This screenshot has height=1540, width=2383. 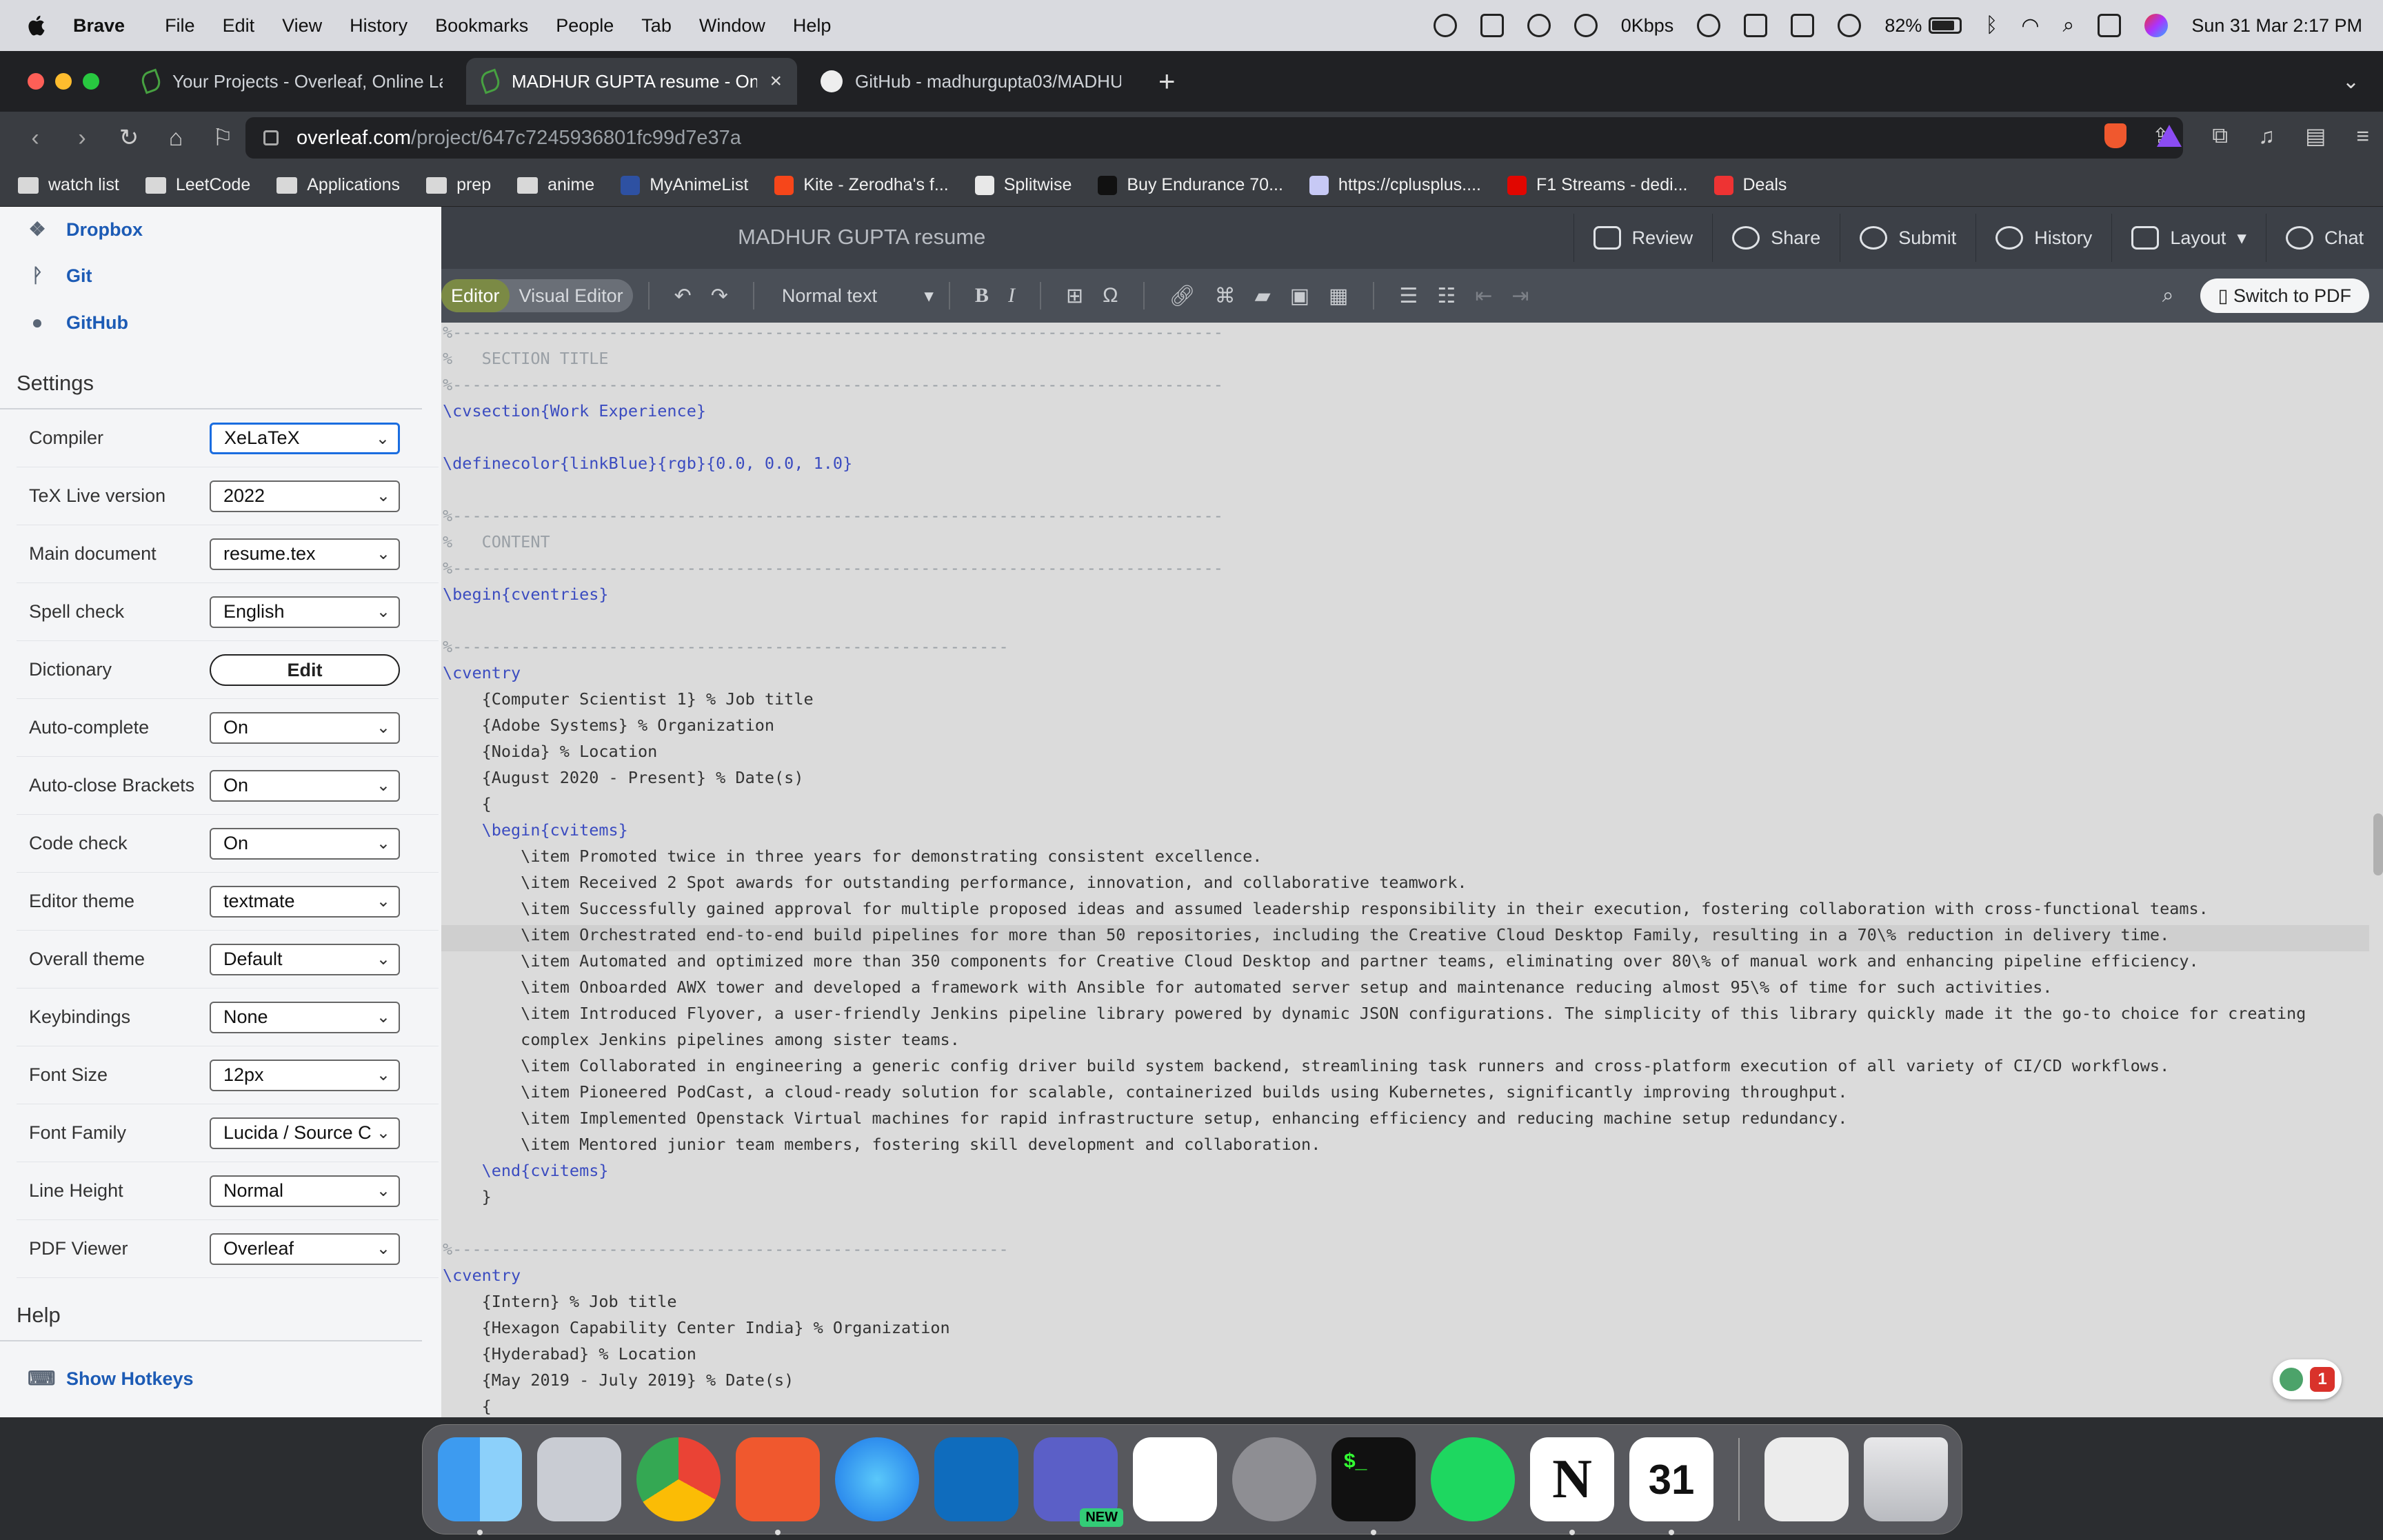 What do you see at coordinates (1225, 296) in the screenshot?
I see `tag-icon: ⌘` at bounding box center [1225, 296].